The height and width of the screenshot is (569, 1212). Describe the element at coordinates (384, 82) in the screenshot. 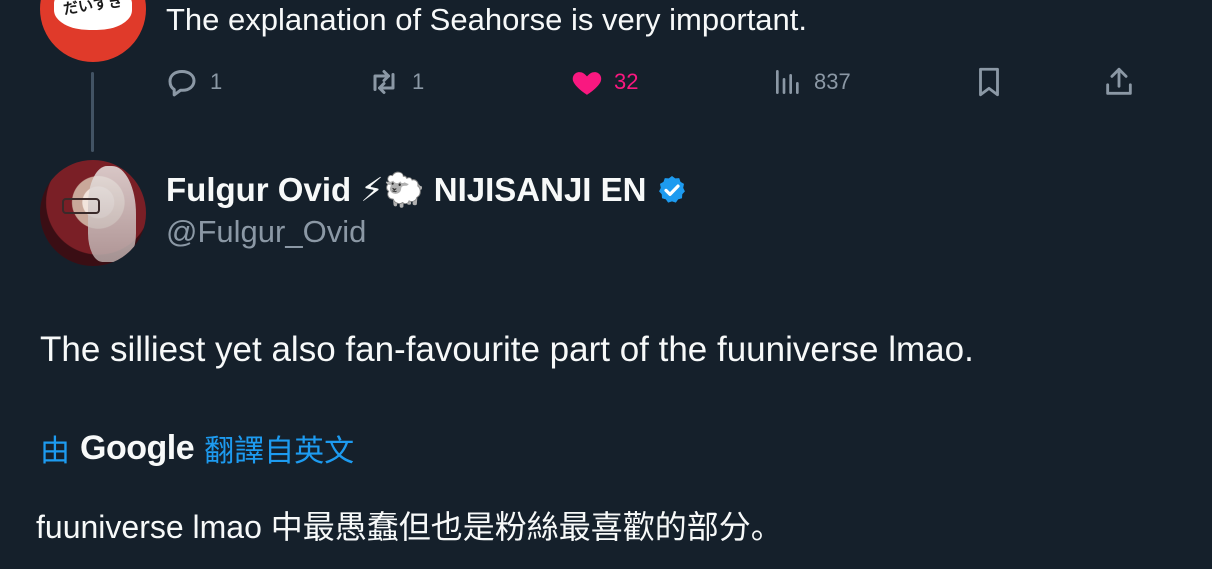

I see `retweet-icon` at that location.